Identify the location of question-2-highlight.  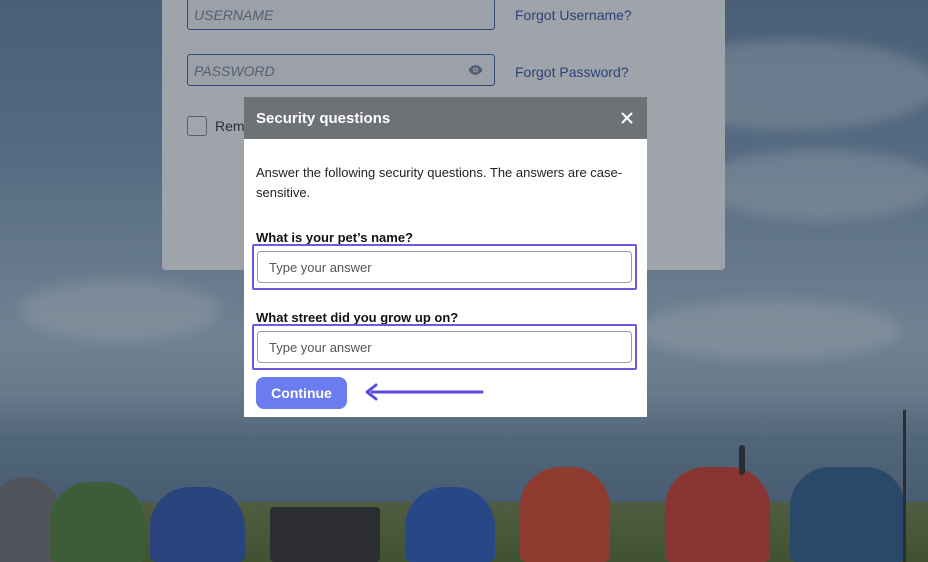
(444, 347).